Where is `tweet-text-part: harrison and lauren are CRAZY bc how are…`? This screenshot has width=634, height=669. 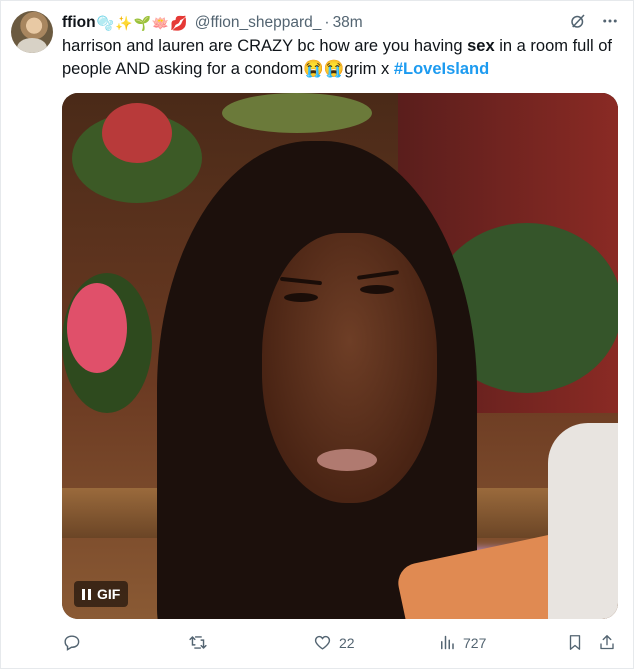 tweet-text-part: harrison and lauren are CRAZY bc how are… is located at coordinates (265, 46).